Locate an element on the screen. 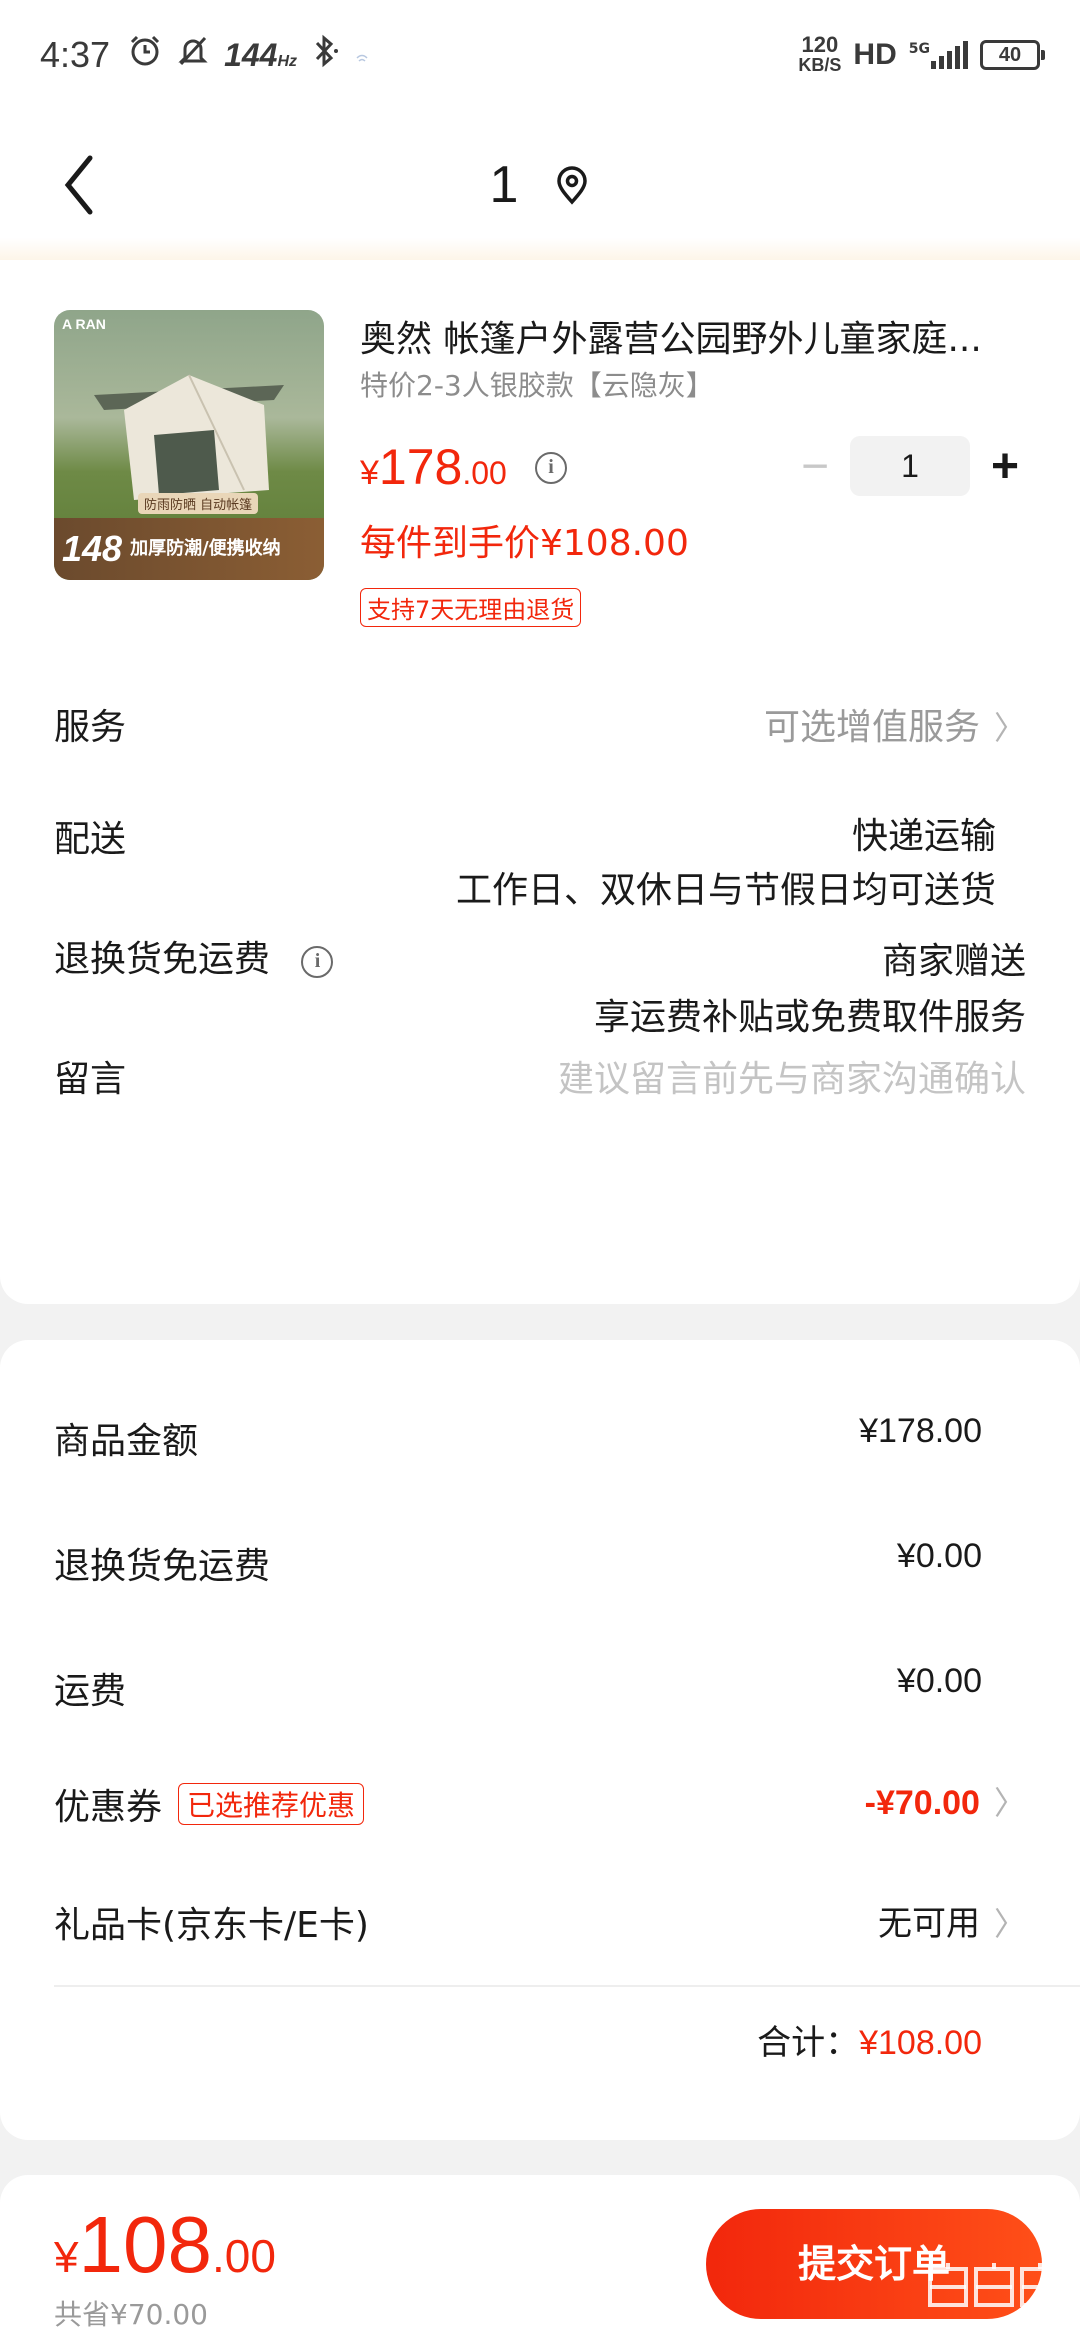  return-freight-row: 退换货免运费 i 商家赠送 享运费补贴或免费取件服务 is located at coordinates (540, 985).